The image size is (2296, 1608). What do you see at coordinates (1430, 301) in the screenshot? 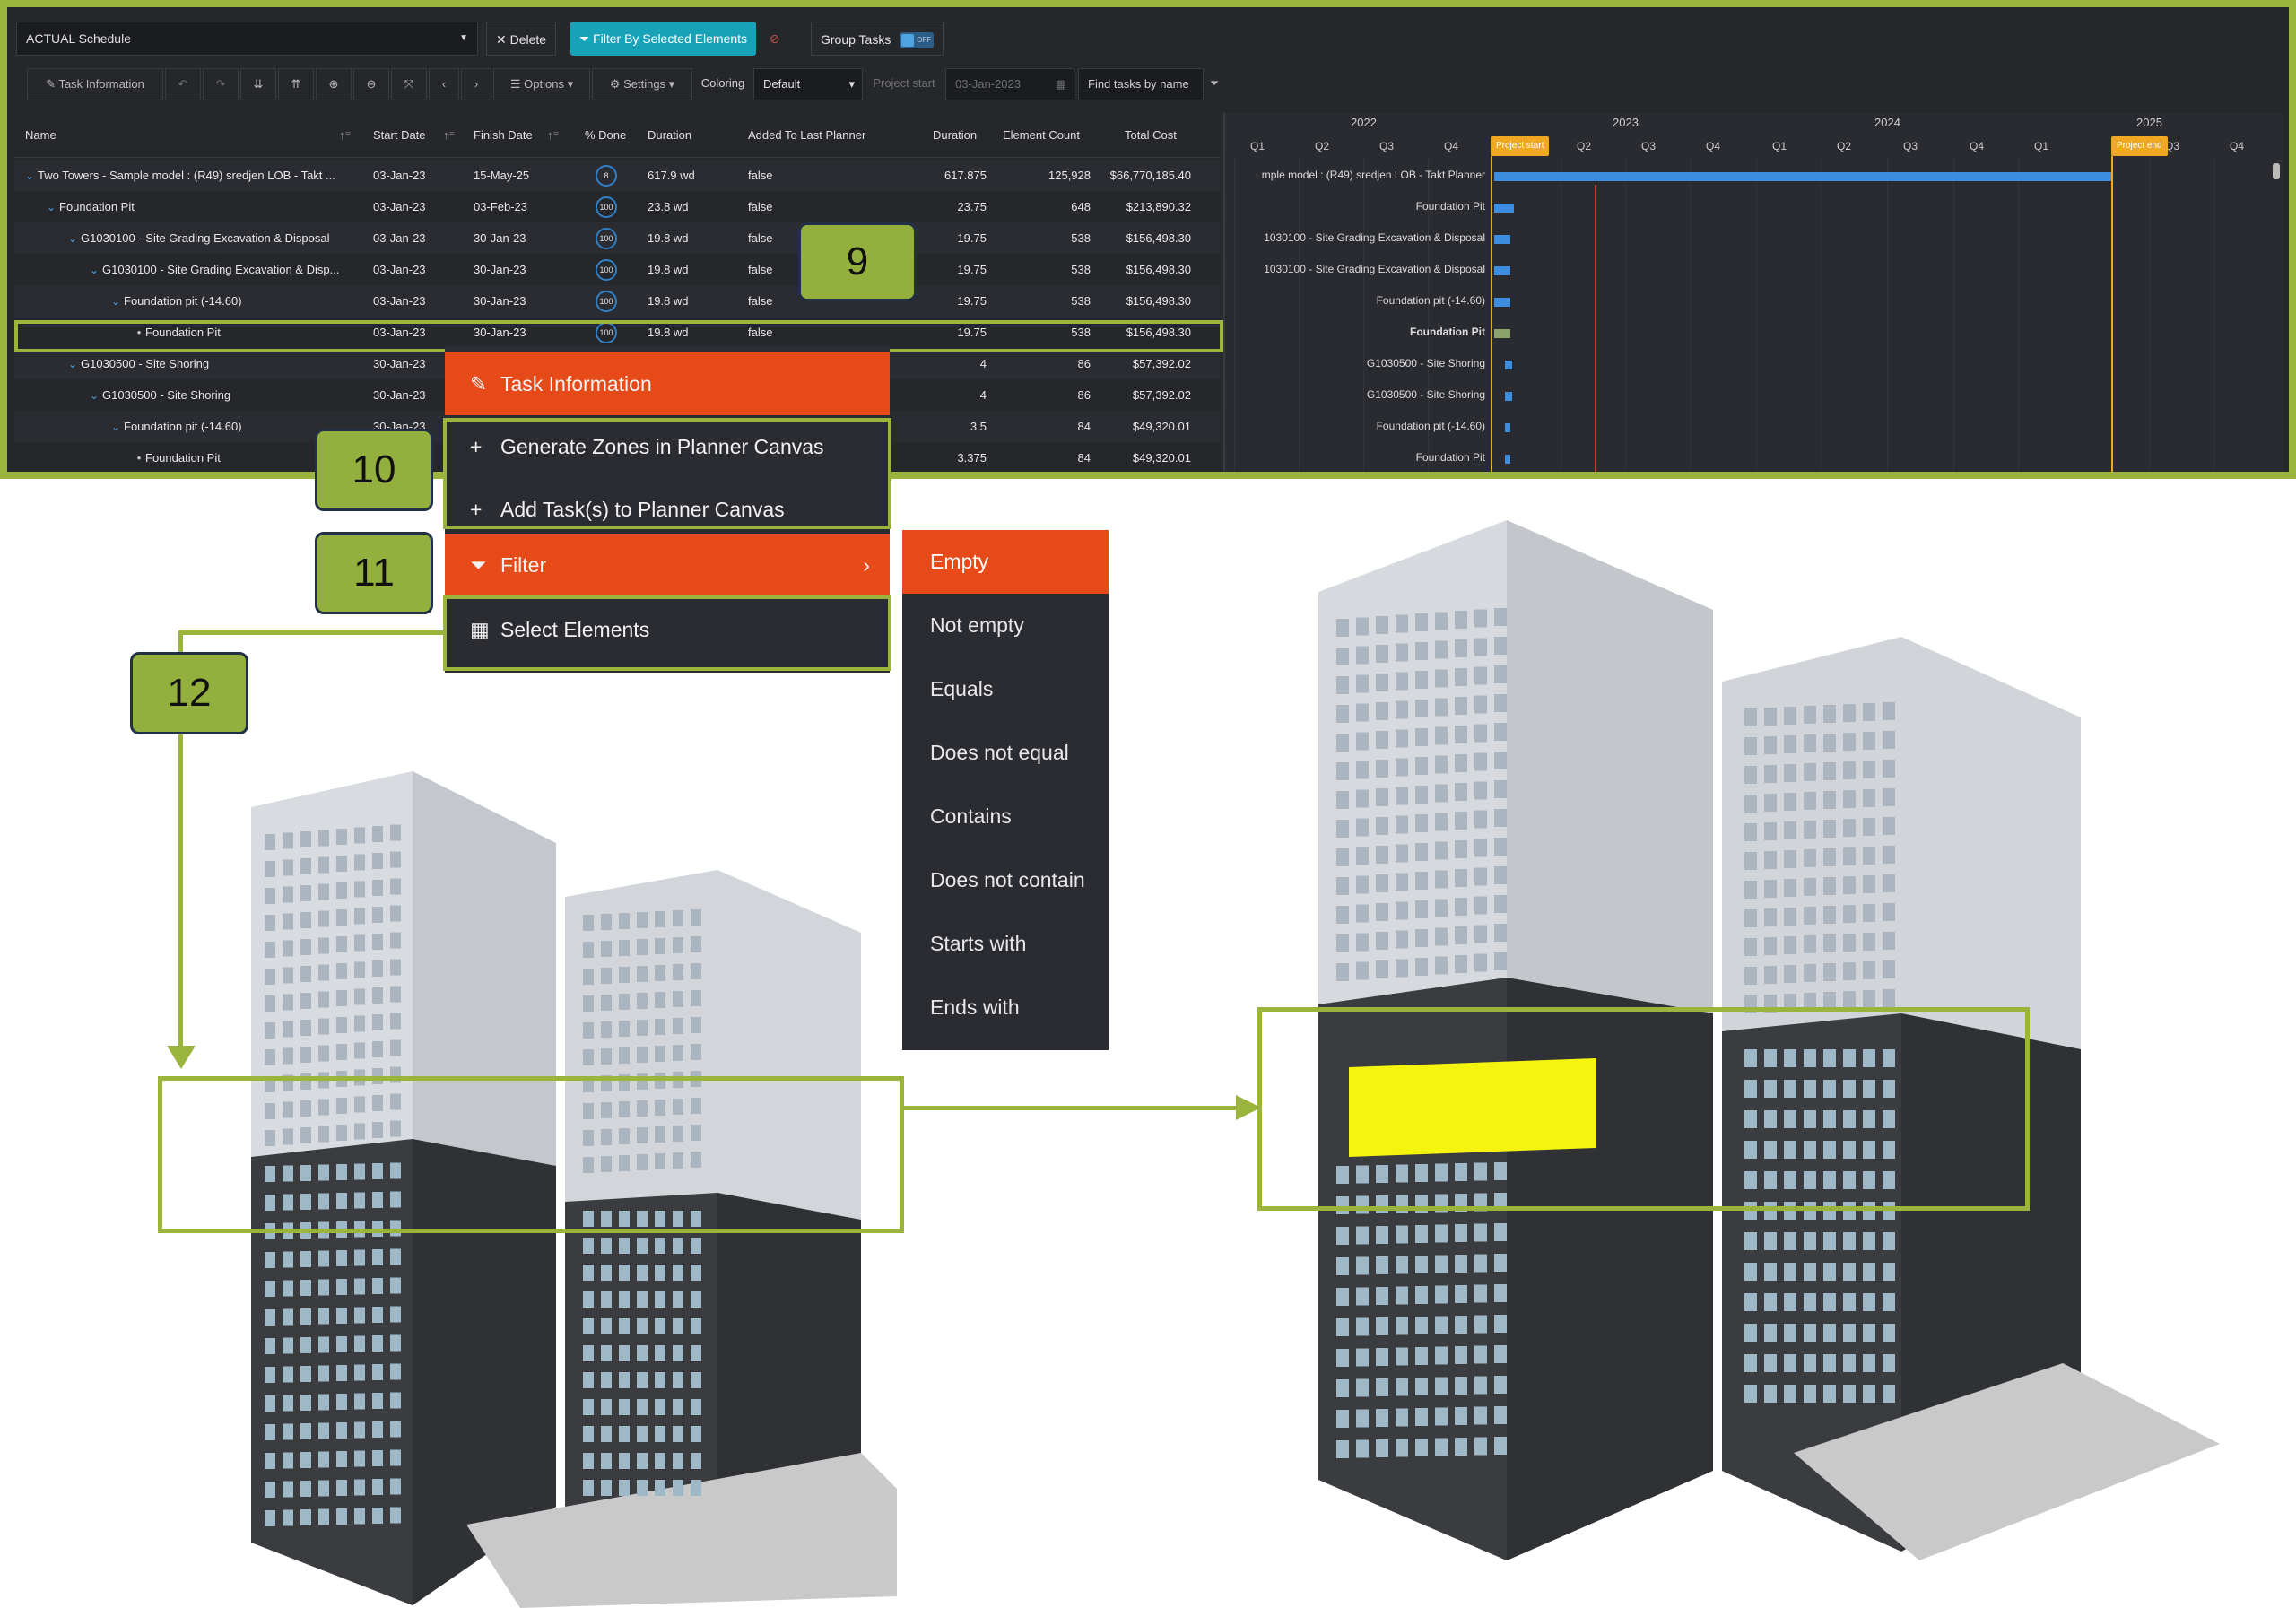
I see `gantt-task-label: Foundation pit (-14.60)` at bounding box center [1430, 301].